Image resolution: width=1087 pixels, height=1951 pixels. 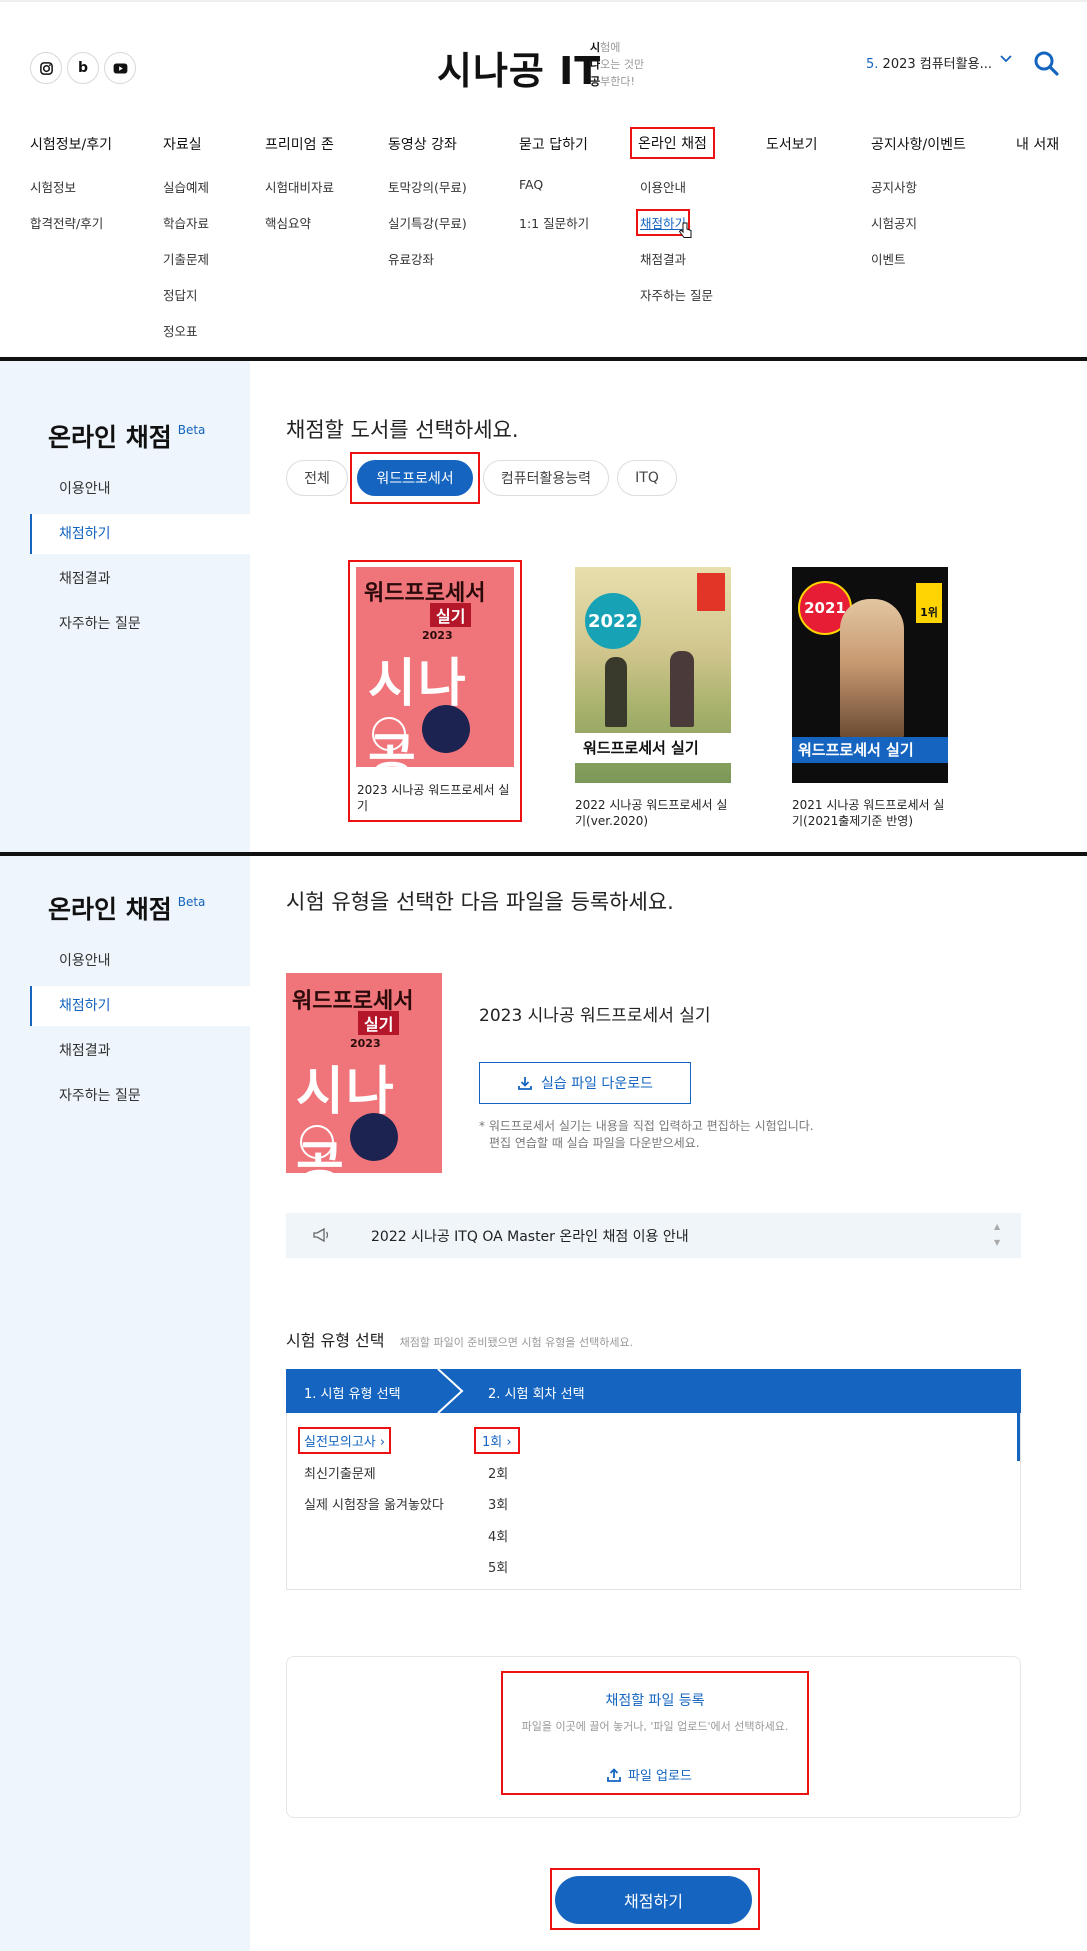 What do you see at coordinates (617, 81) in the screenshot?
I see `tagline-rest-3: 부한다!` at bounding box center [617, 81].